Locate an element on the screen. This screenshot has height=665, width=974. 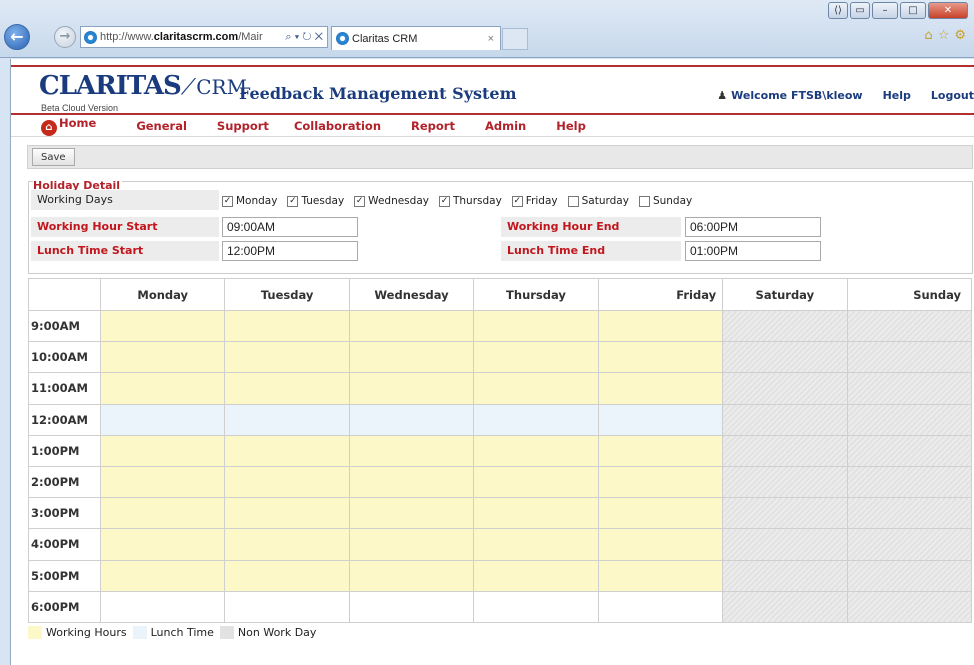
day-checkbox-monday: ✓ Monday is located at coordinates (249, 201).